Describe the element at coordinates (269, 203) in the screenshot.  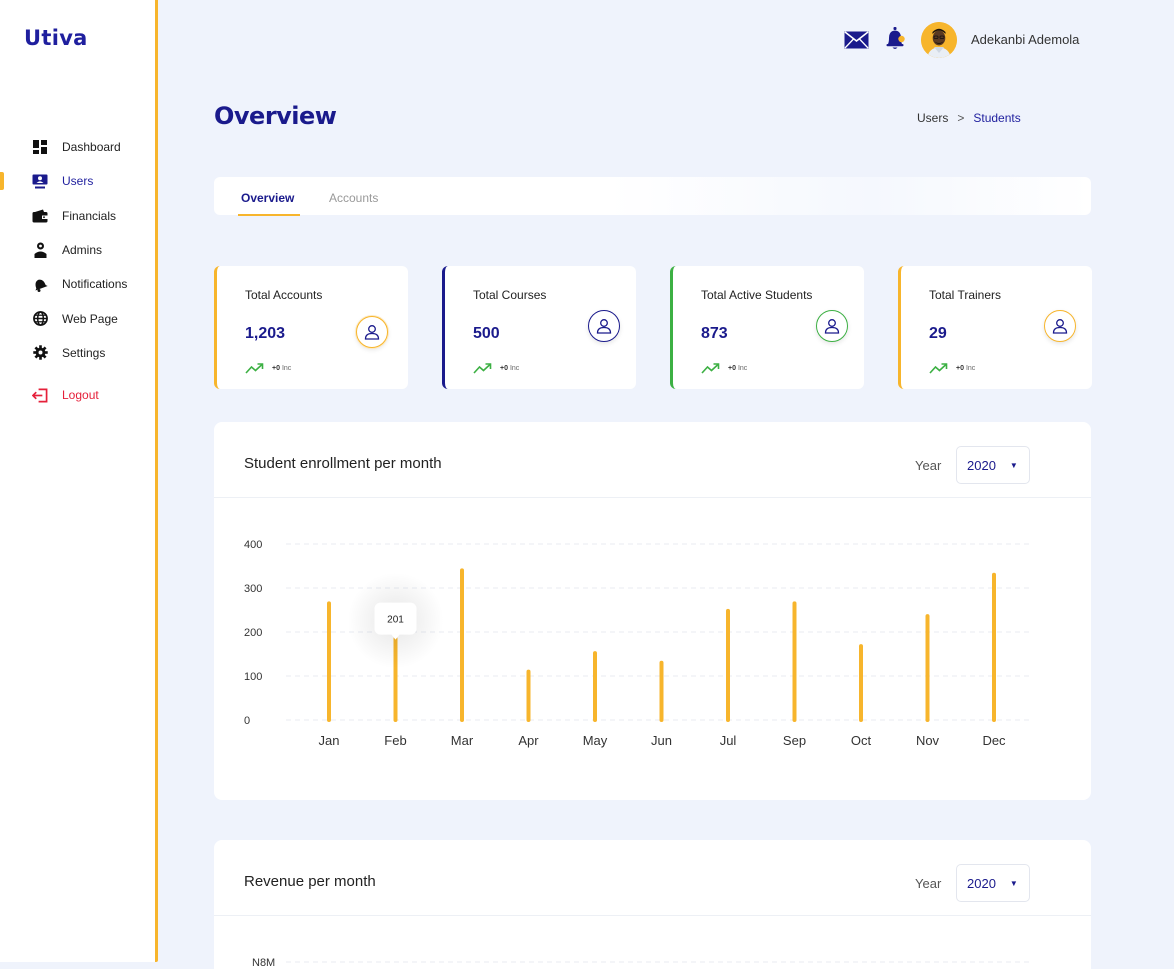
I see `tab-overview: Overview` at that location.